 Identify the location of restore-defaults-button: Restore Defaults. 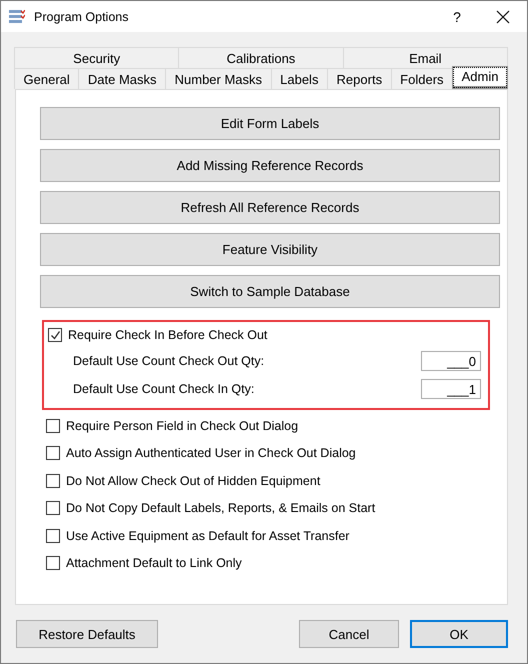
(87, 634).